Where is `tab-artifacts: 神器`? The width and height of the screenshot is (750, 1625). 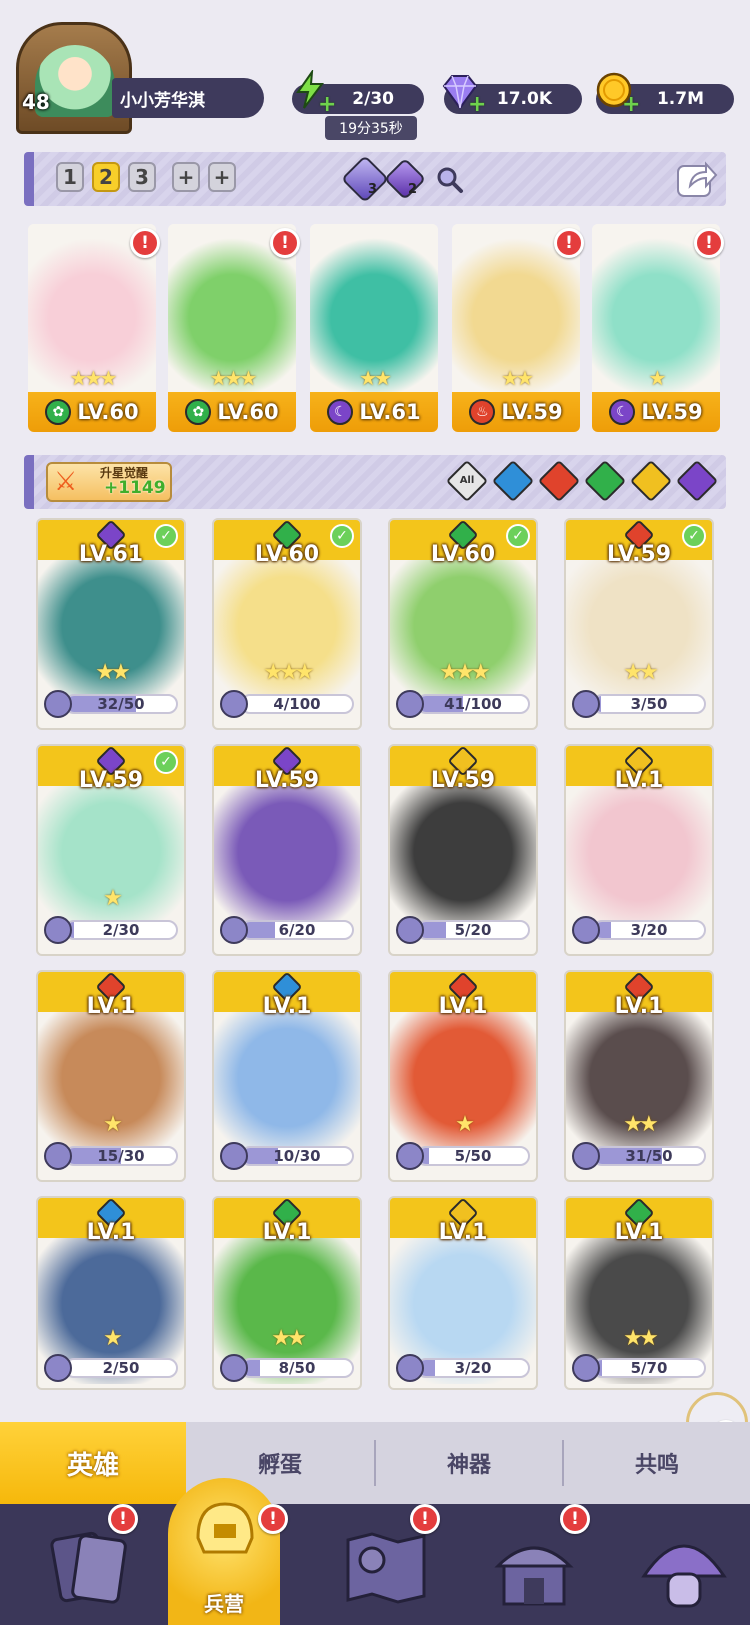 tab-artifacts: 神器 is located at coordinates (469, 1463).